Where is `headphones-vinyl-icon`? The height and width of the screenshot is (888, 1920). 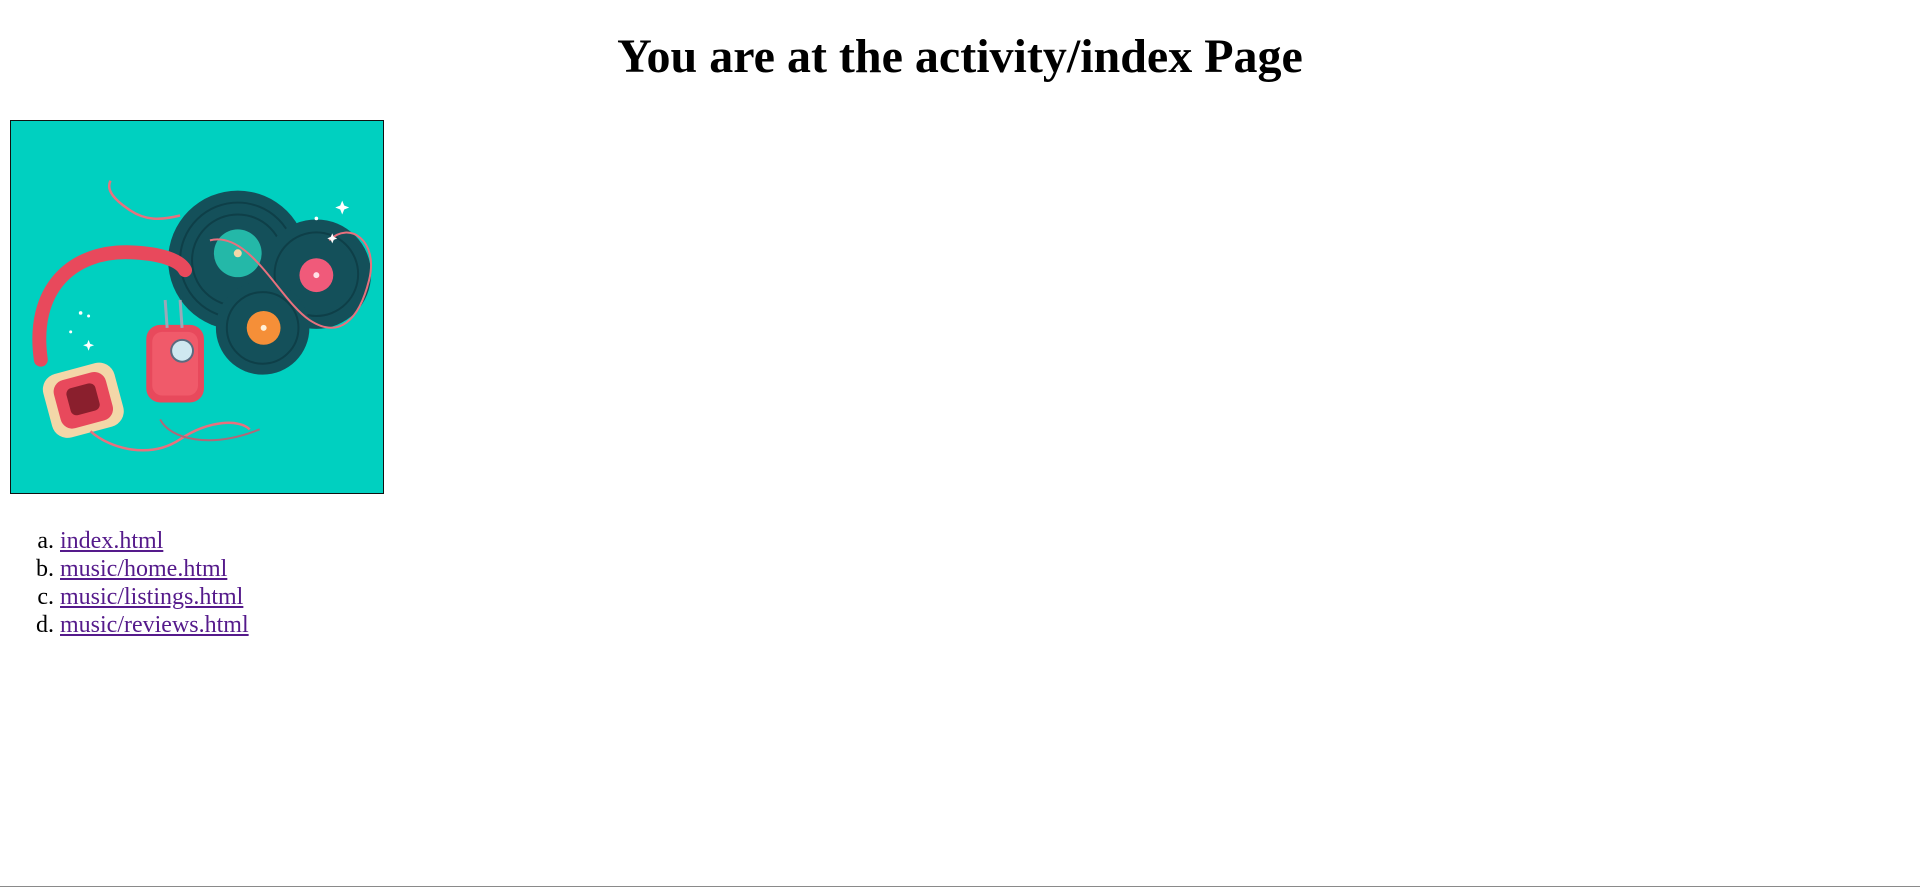
headphones-vinyl-icon is located at coordinates (197, 307).